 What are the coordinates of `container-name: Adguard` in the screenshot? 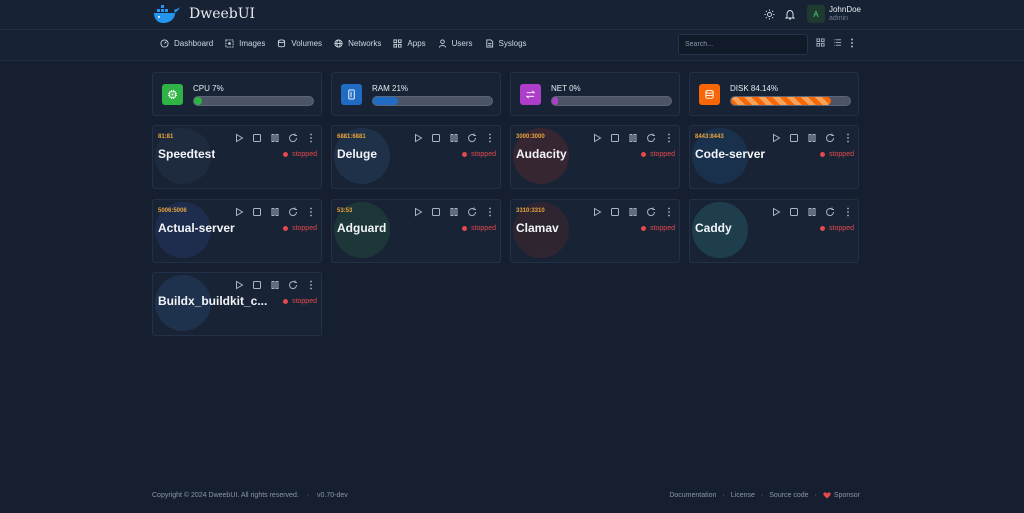 It's located at (361, 228).